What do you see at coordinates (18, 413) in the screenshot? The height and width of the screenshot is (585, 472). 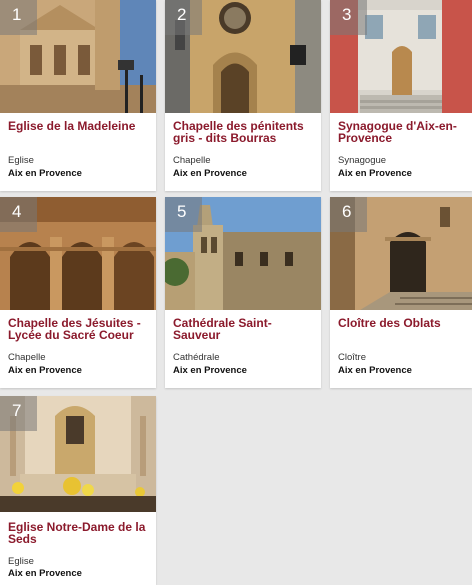 I see `card-number: 7` at bounding box center [18, 413].